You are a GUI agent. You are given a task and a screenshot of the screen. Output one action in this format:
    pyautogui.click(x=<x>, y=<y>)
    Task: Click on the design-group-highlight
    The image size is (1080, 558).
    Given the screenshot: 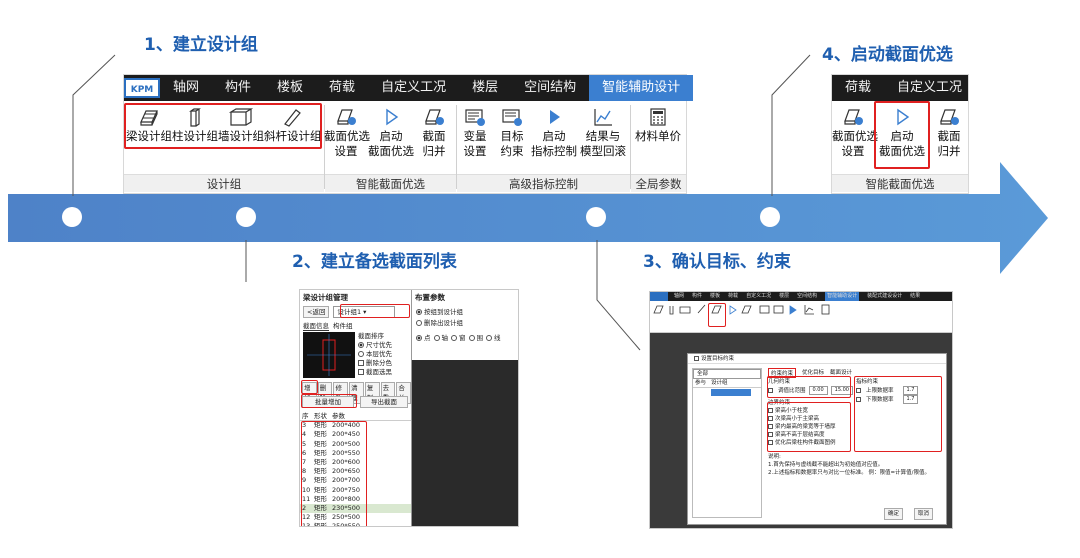 What is the action you would take?
    pyautogui.click(x=223, y=126)
    